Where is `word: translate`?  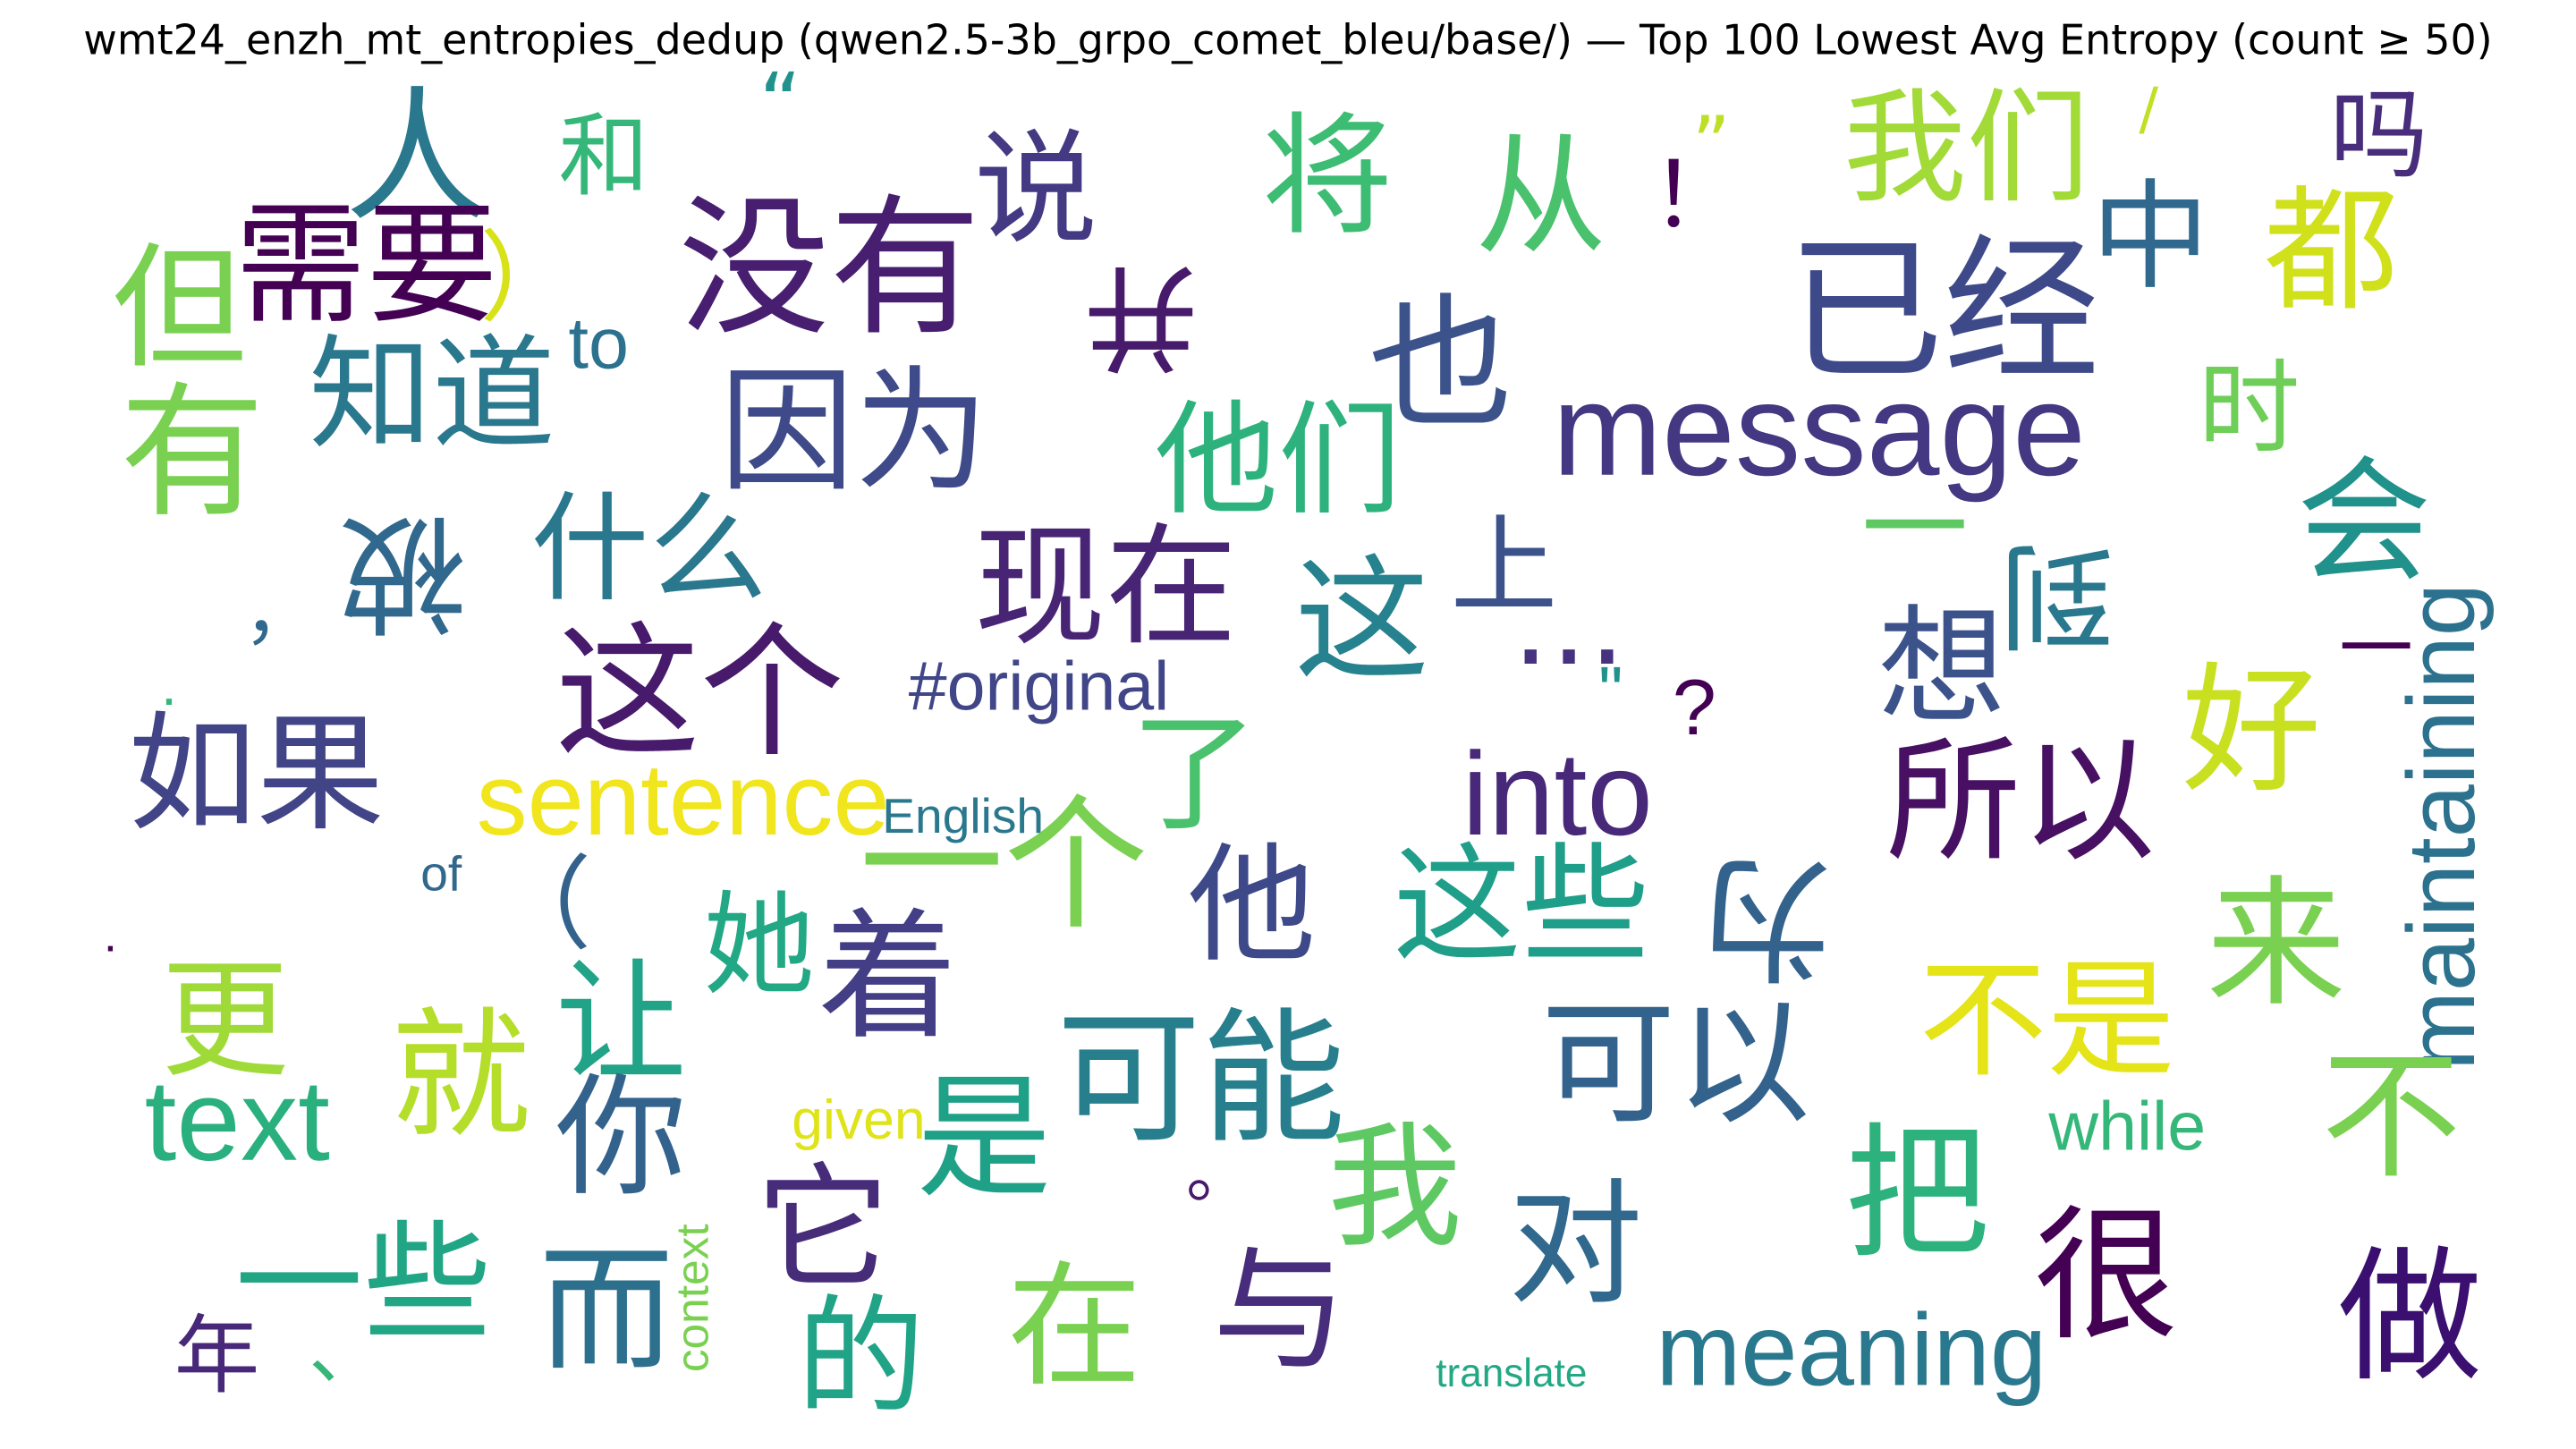
word: translate is located at coordinates (1512, 1374).